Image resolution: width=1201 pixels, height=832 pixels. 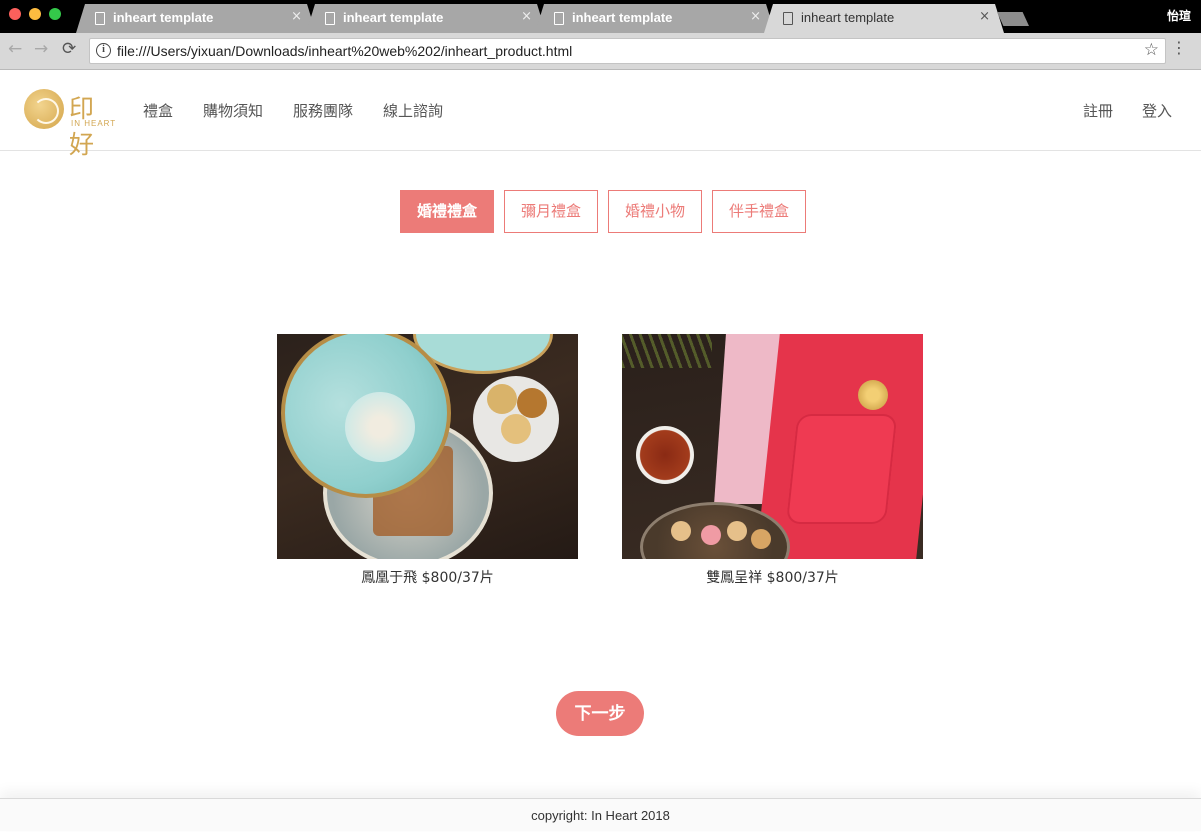 I want to click on register-link: 註冊, so click(x=1098, y=110).